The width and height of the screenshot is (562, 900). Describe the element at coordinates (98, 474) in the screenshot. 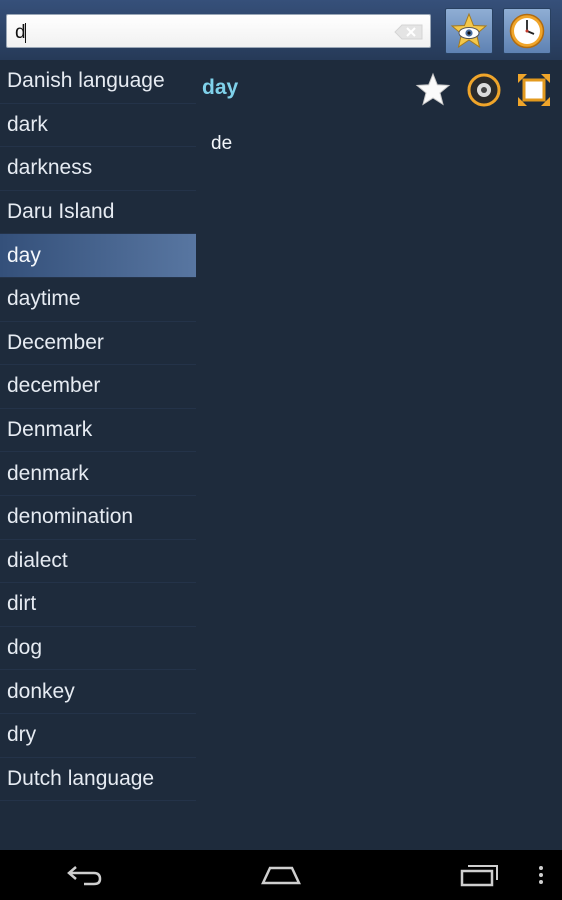

I see `word-list-item: denmark` at that location.